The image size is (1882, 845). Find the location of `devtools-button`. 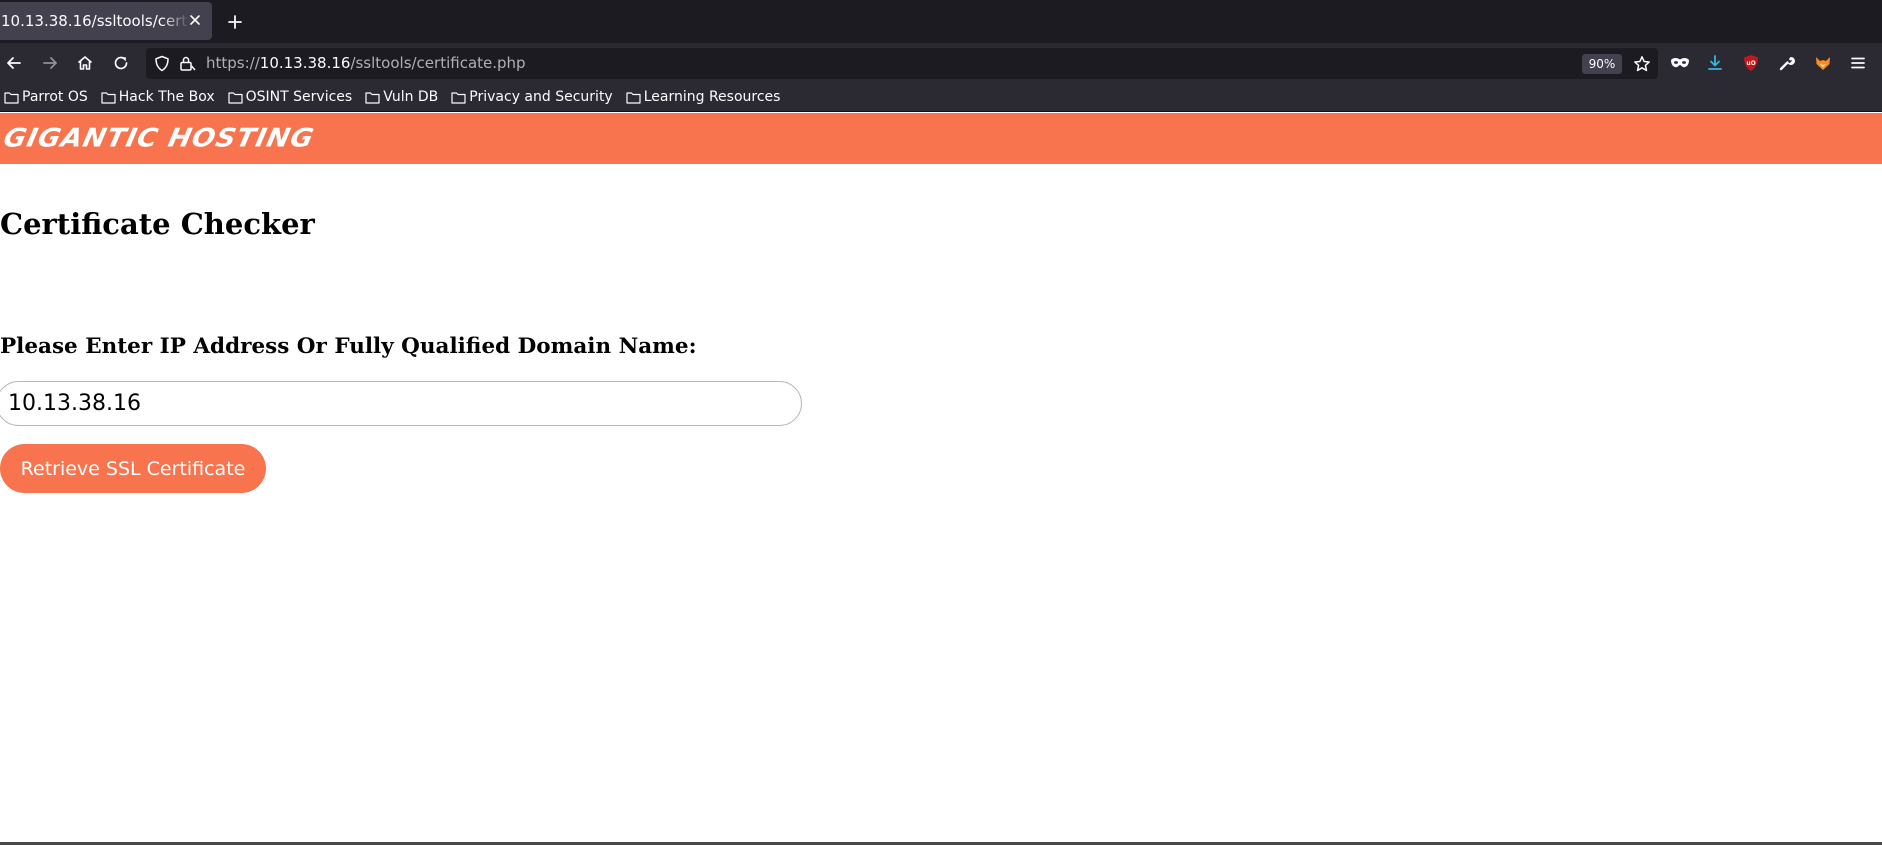

devtools-button is located at coordinates (1787, 63).